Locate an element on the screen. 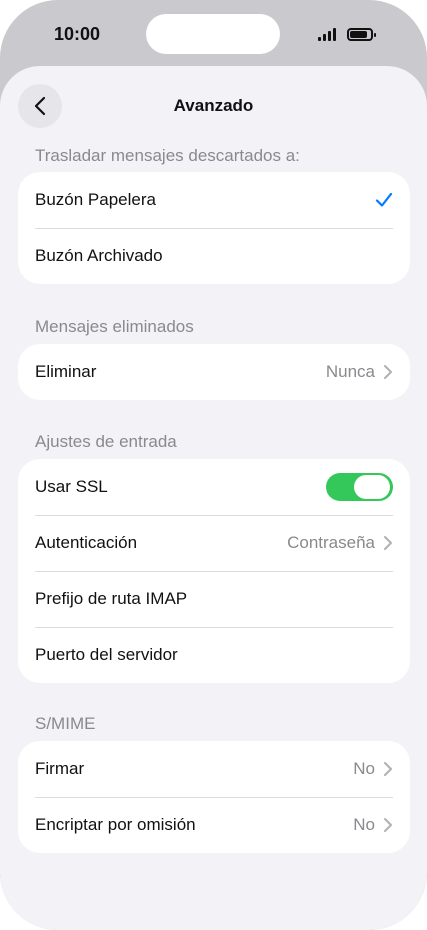  section-header-smime: S/MIME is located at coordinates (65, 723).